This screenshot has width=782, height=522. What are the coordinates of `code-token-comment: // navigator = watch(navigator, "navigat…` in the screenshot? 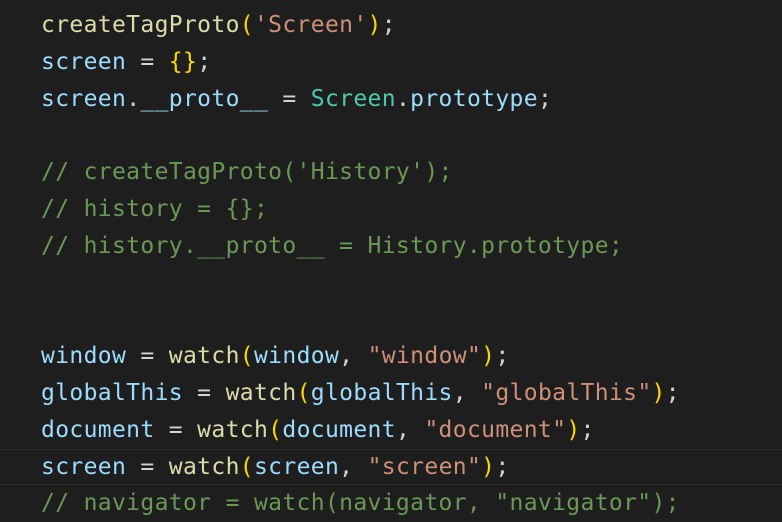 It's located at (360, 503).